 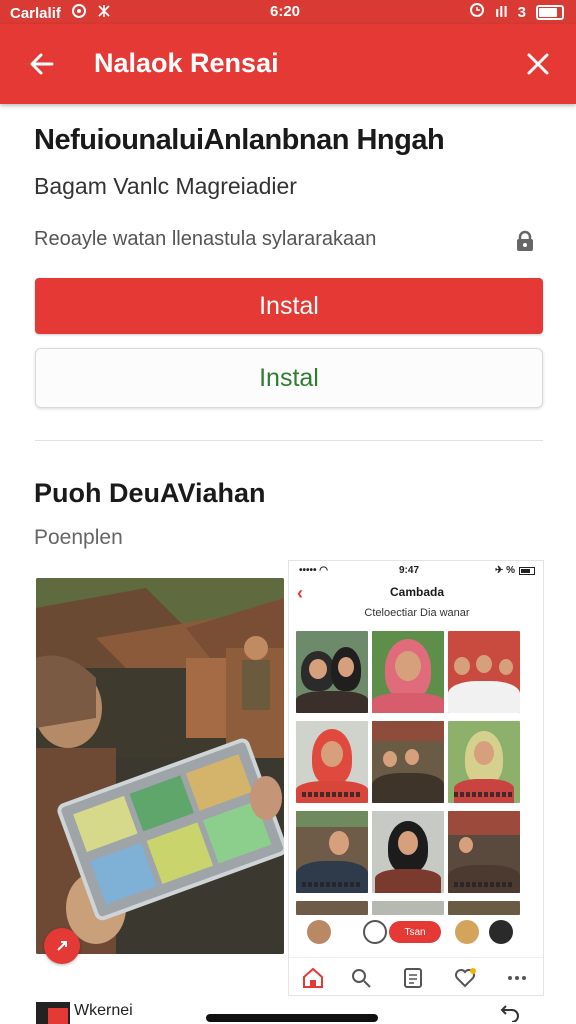 What do you see at coordinates (521, 12) in the screenshot?
I see `network-label: 3` at bounding box center [521, 12].